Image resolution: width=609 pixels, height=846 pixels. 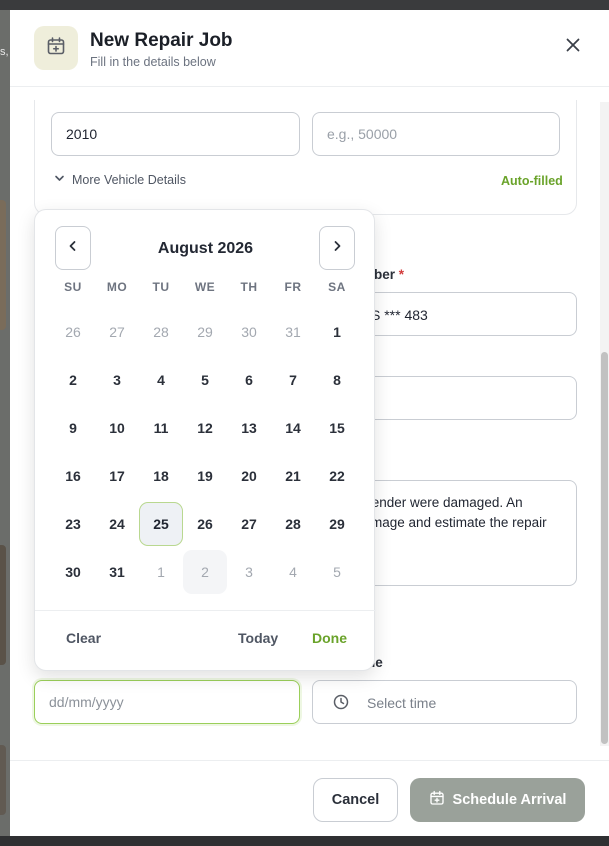 I want to click on today-button: Today, so click(x=258, y=638).